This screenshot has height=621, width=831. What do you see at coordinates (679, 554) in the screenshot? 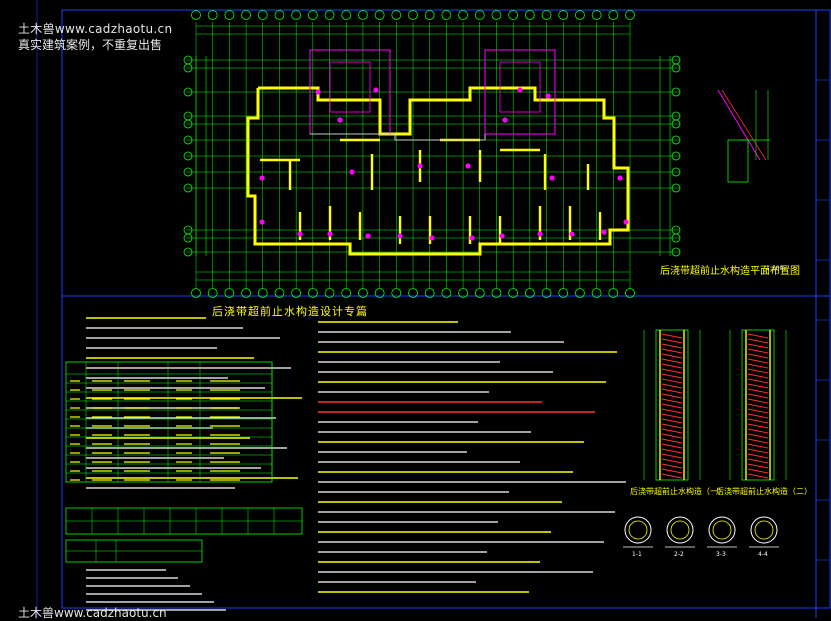
I see `section-mark-label: 2-2` at bounding box center [679, 554].